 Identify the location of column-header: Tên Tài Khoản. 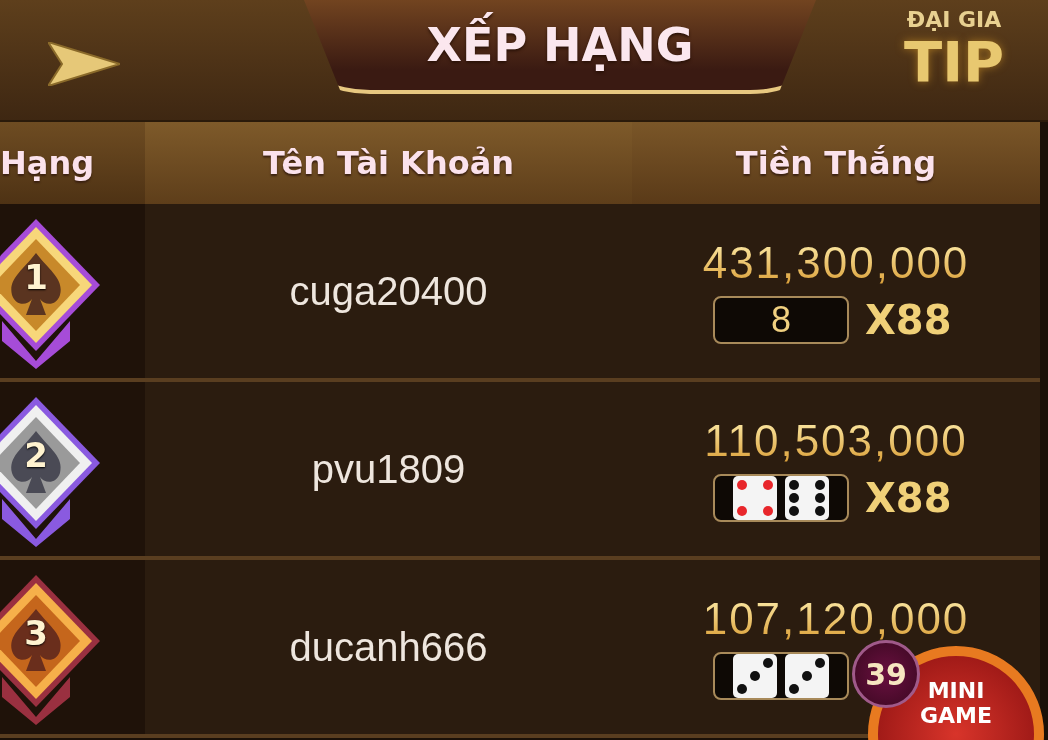
(388, 163).